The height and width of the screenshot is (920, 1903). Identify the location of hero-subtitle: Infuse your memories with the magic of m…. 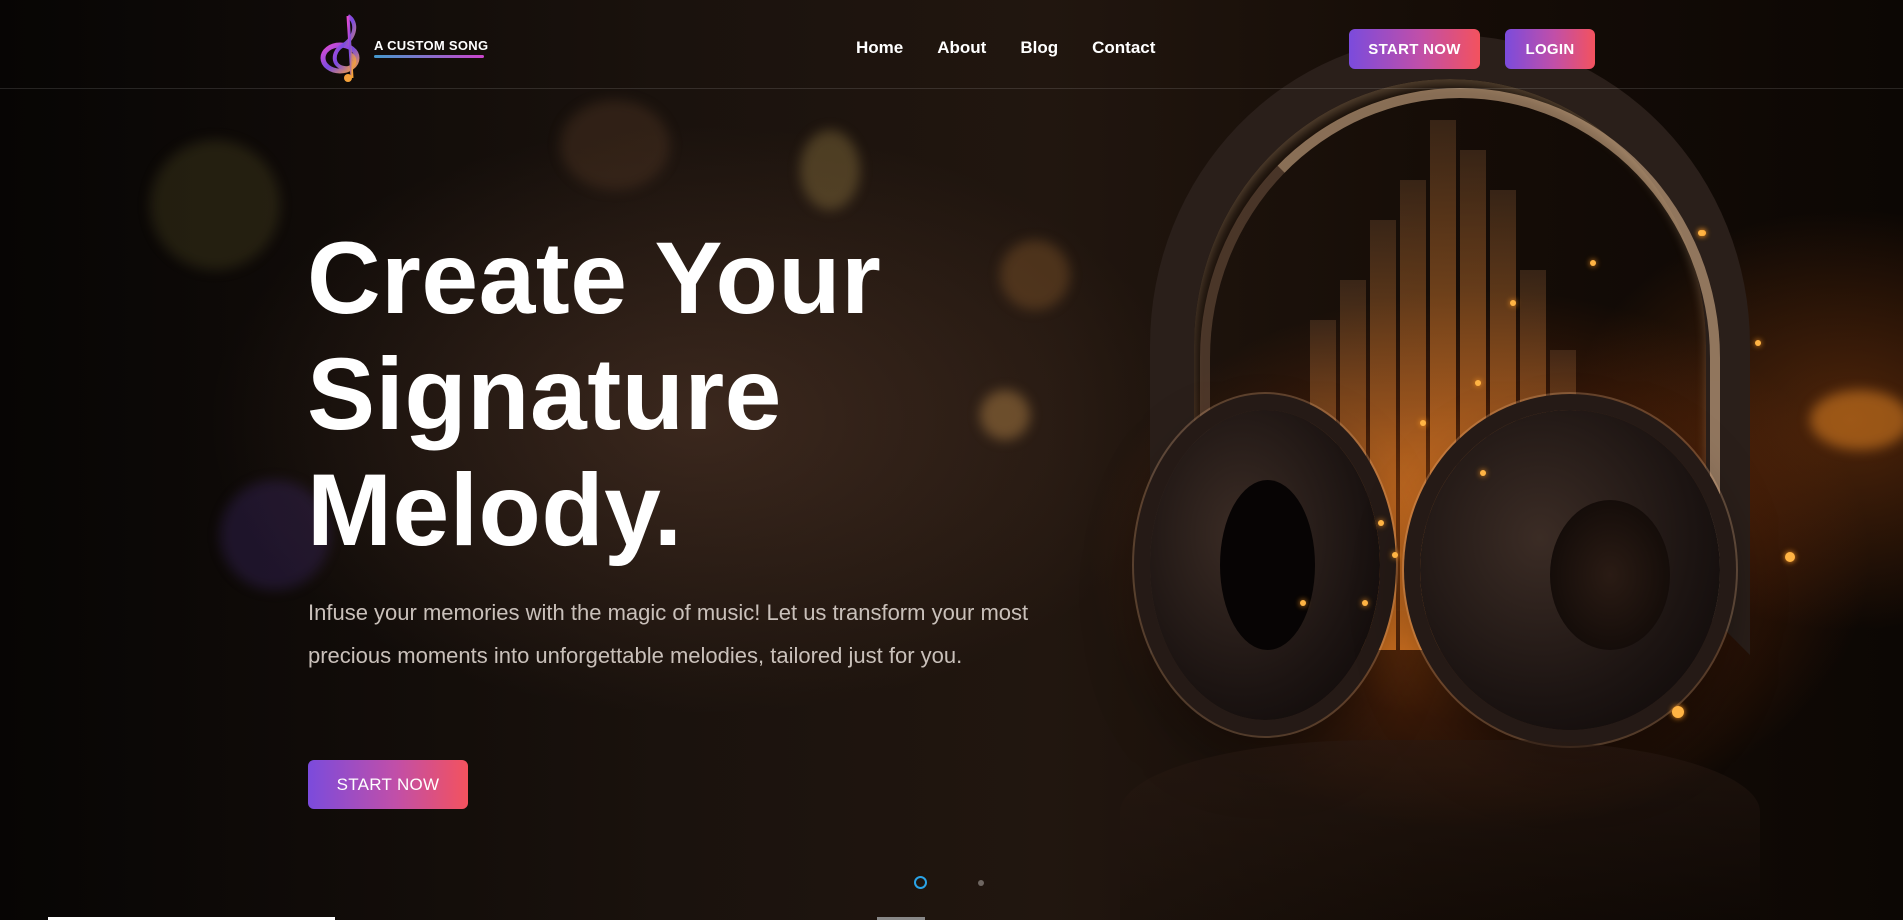
(668, 634).